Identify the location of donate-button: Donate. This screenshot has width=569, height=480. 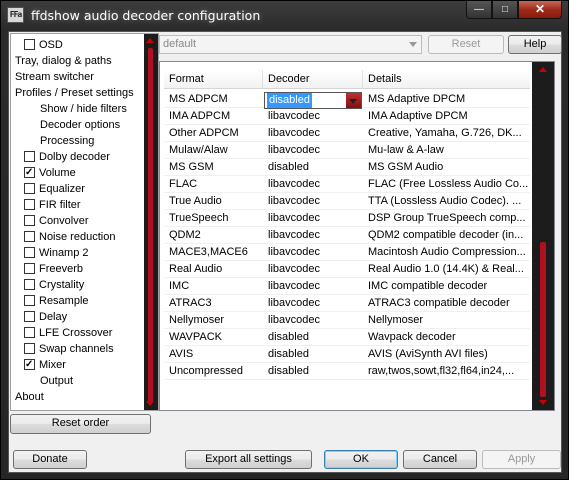
(50, 459).